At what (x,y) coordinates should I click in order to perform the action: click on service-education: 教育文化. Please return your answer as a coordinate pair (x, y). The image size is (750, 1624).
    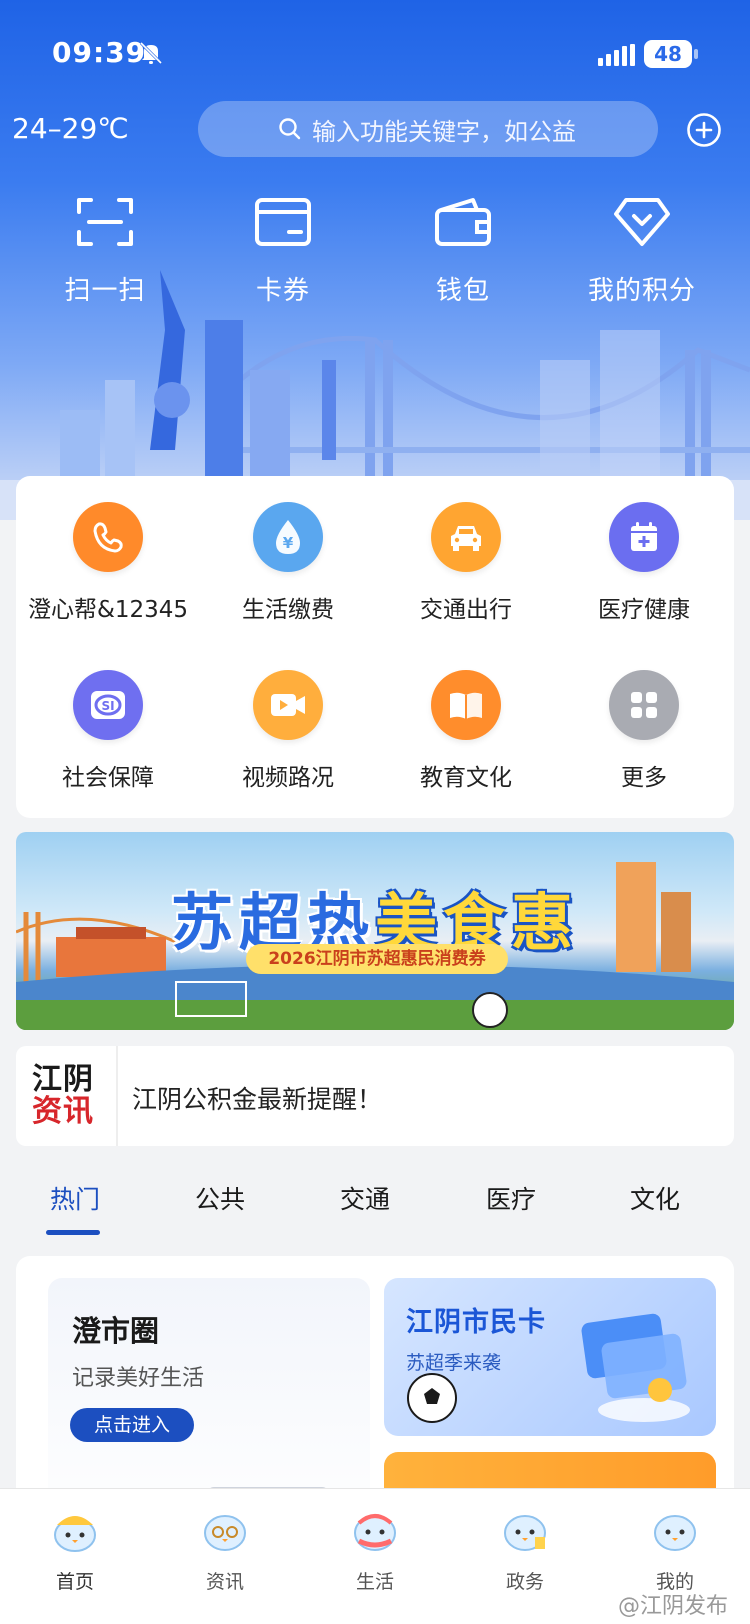
    Looking at the image, I should click on (466, 731).